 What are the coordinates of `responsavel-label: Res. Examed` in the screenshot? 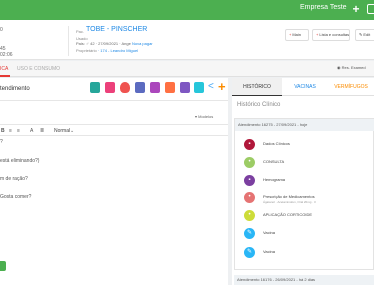 It's located at (353, 67).